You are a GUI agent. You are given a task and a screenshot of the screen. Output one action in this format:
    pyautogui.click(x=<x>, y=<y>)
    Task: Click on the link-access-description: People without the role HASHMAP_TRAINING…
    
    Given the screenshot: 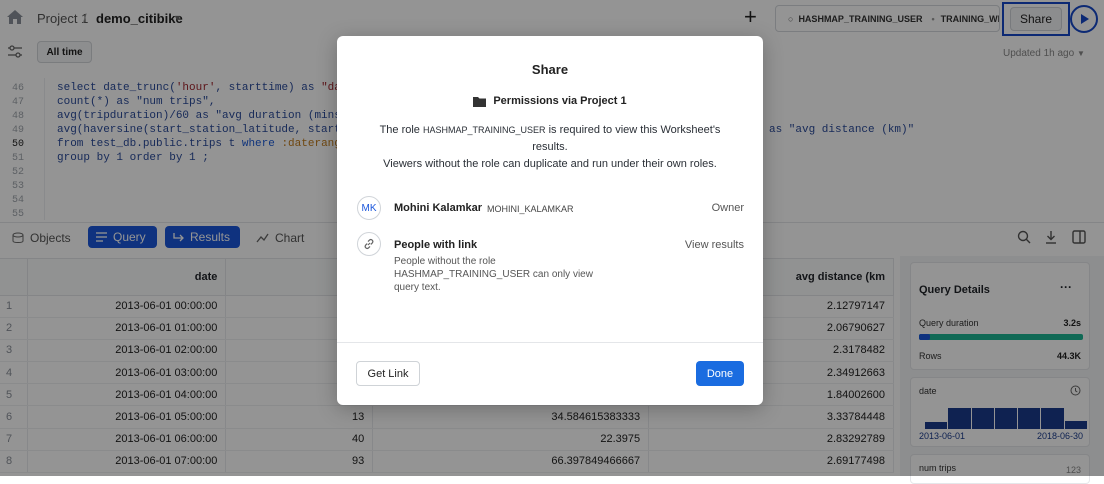 What is the action you would take?
    pyautogui.click(x=493, y=274)
    